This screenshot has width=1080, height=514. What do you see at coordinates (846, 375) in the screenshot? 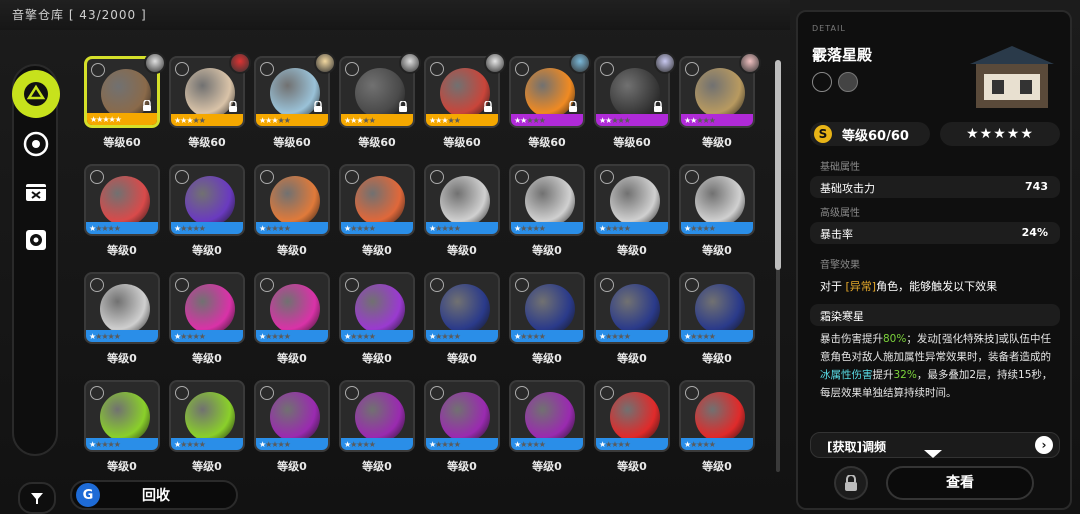
I see `desc-element: 冰属性伤害` at bounding box center [846, 375].